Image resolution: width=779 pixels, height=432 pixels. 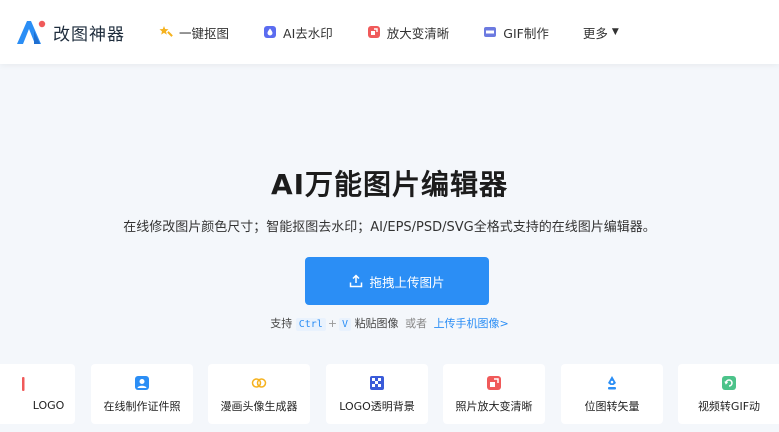 I want to click on kbd-v: V, so click(x=345, y=324).